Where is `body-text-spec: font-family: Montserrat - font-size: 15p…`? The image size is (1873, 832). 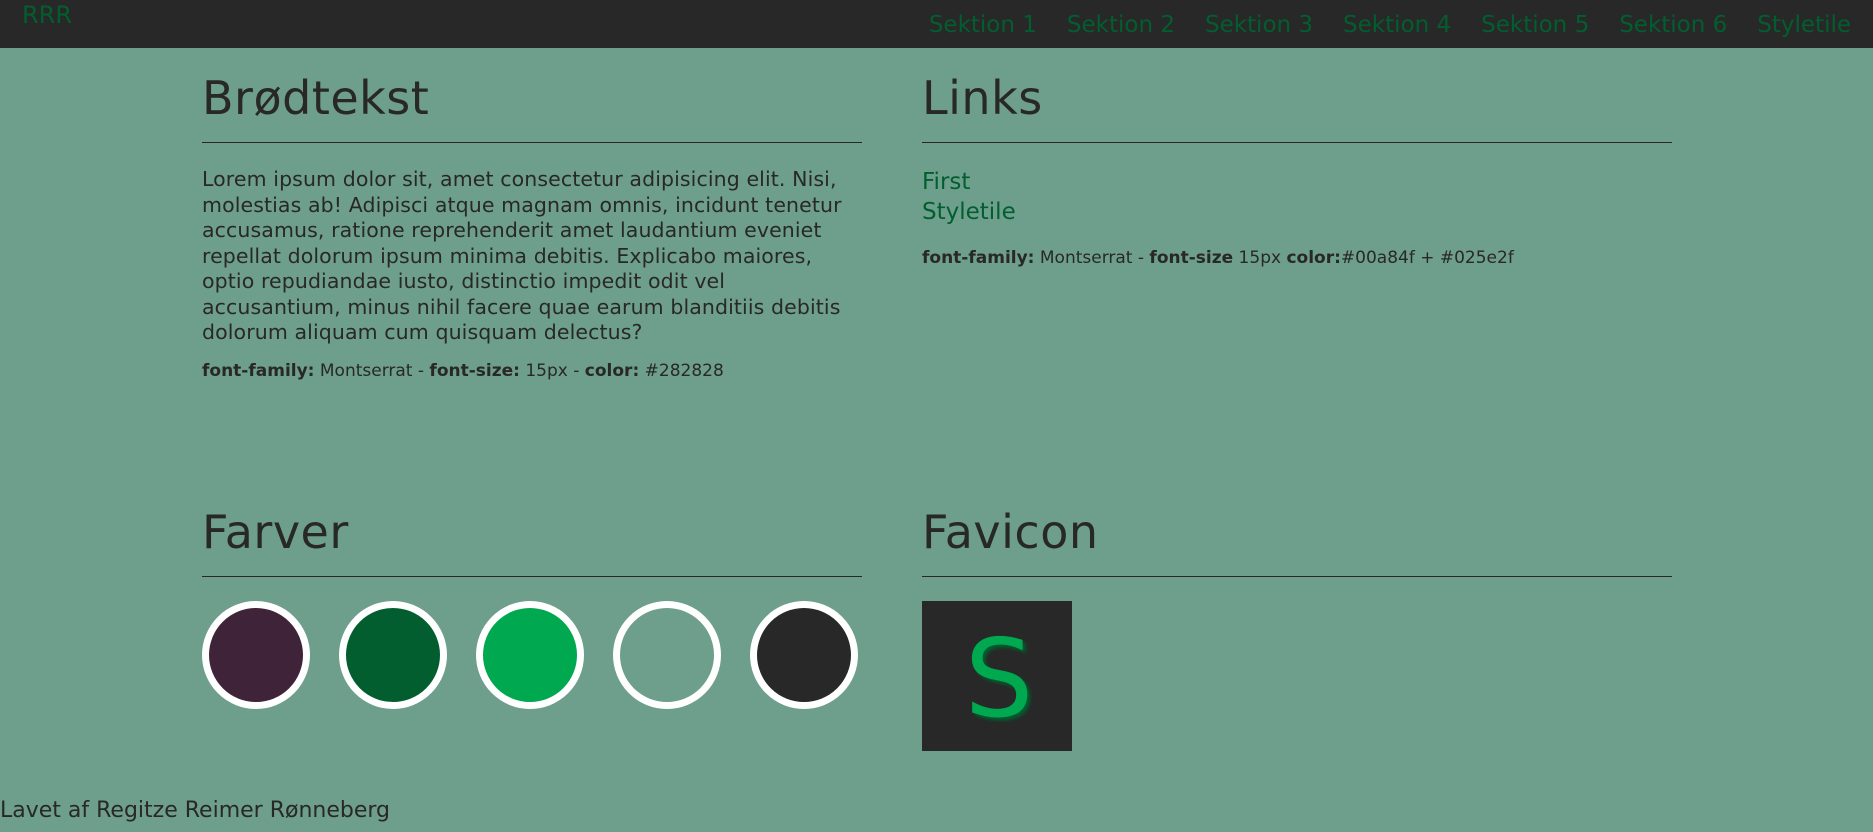
body-text-spec: font-family: Montserrat - font-size: 15p… is located at coordinates (532, 371).